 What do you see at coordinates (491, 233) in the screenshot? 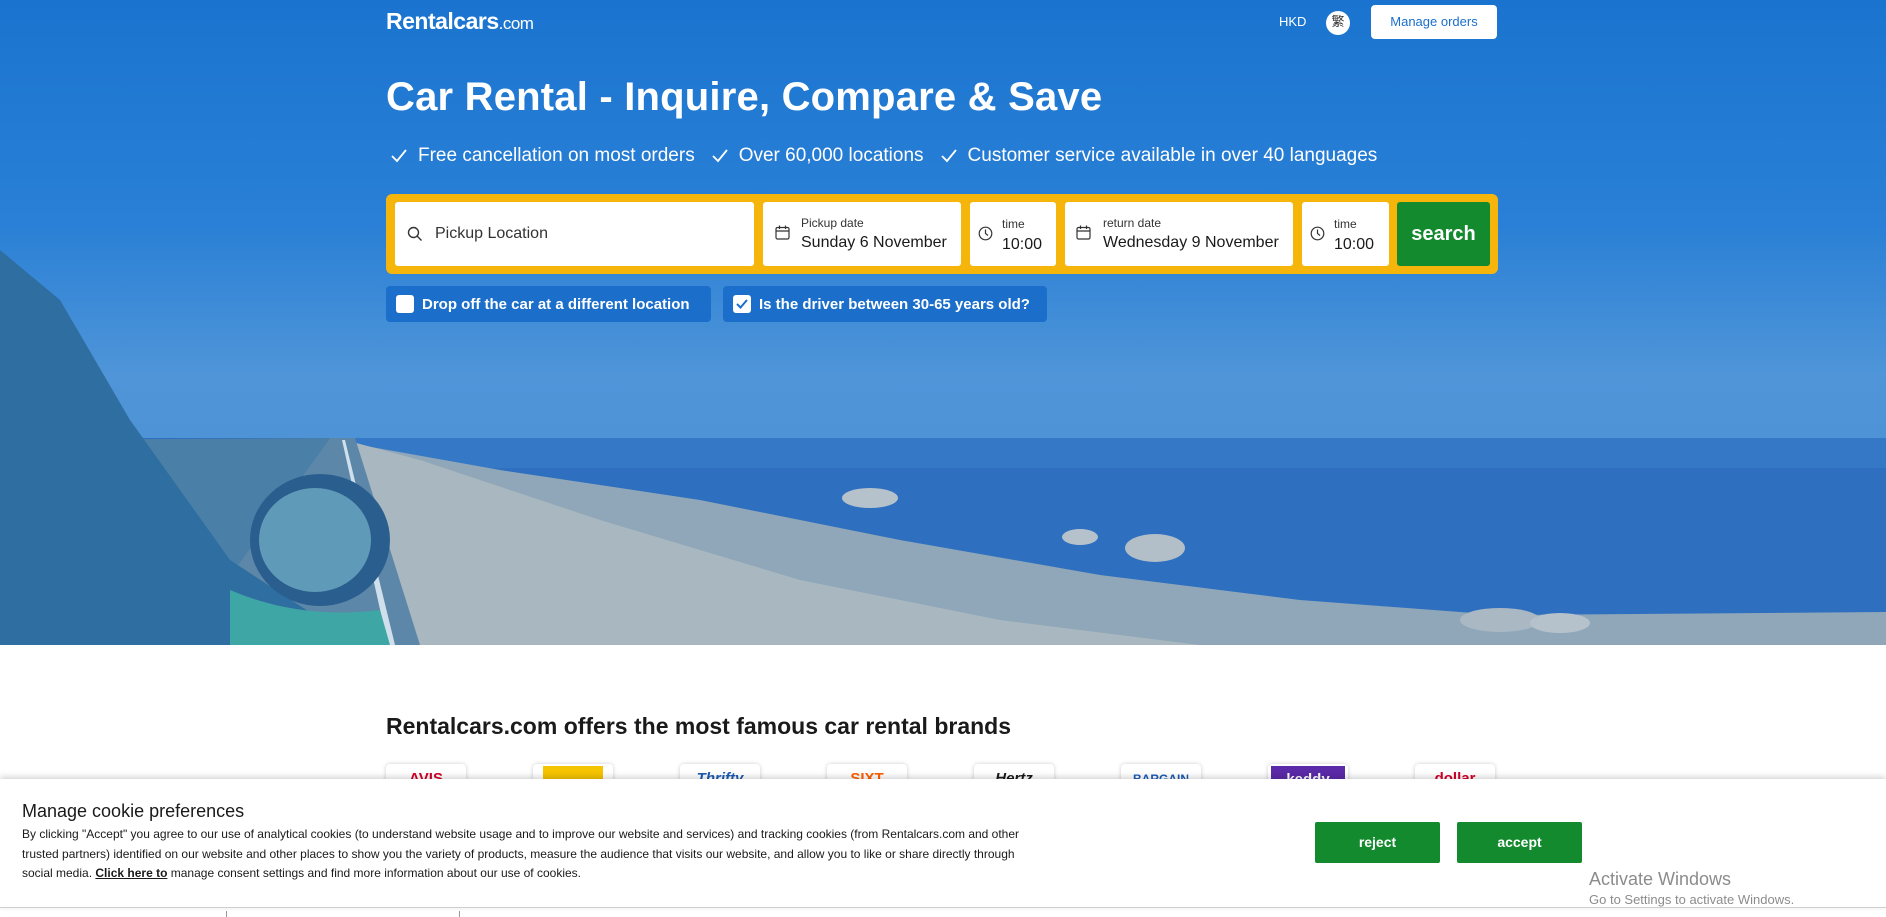
I see `pickup-location-placeholder: Pickup Location` at bounding box center [491, 233].